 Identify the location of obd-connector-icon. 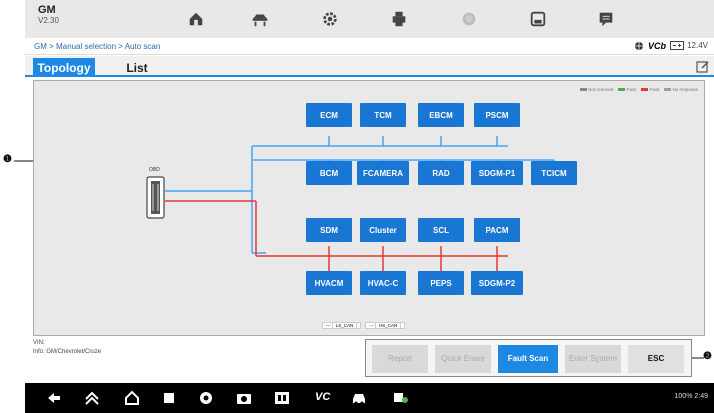
(155, 197).